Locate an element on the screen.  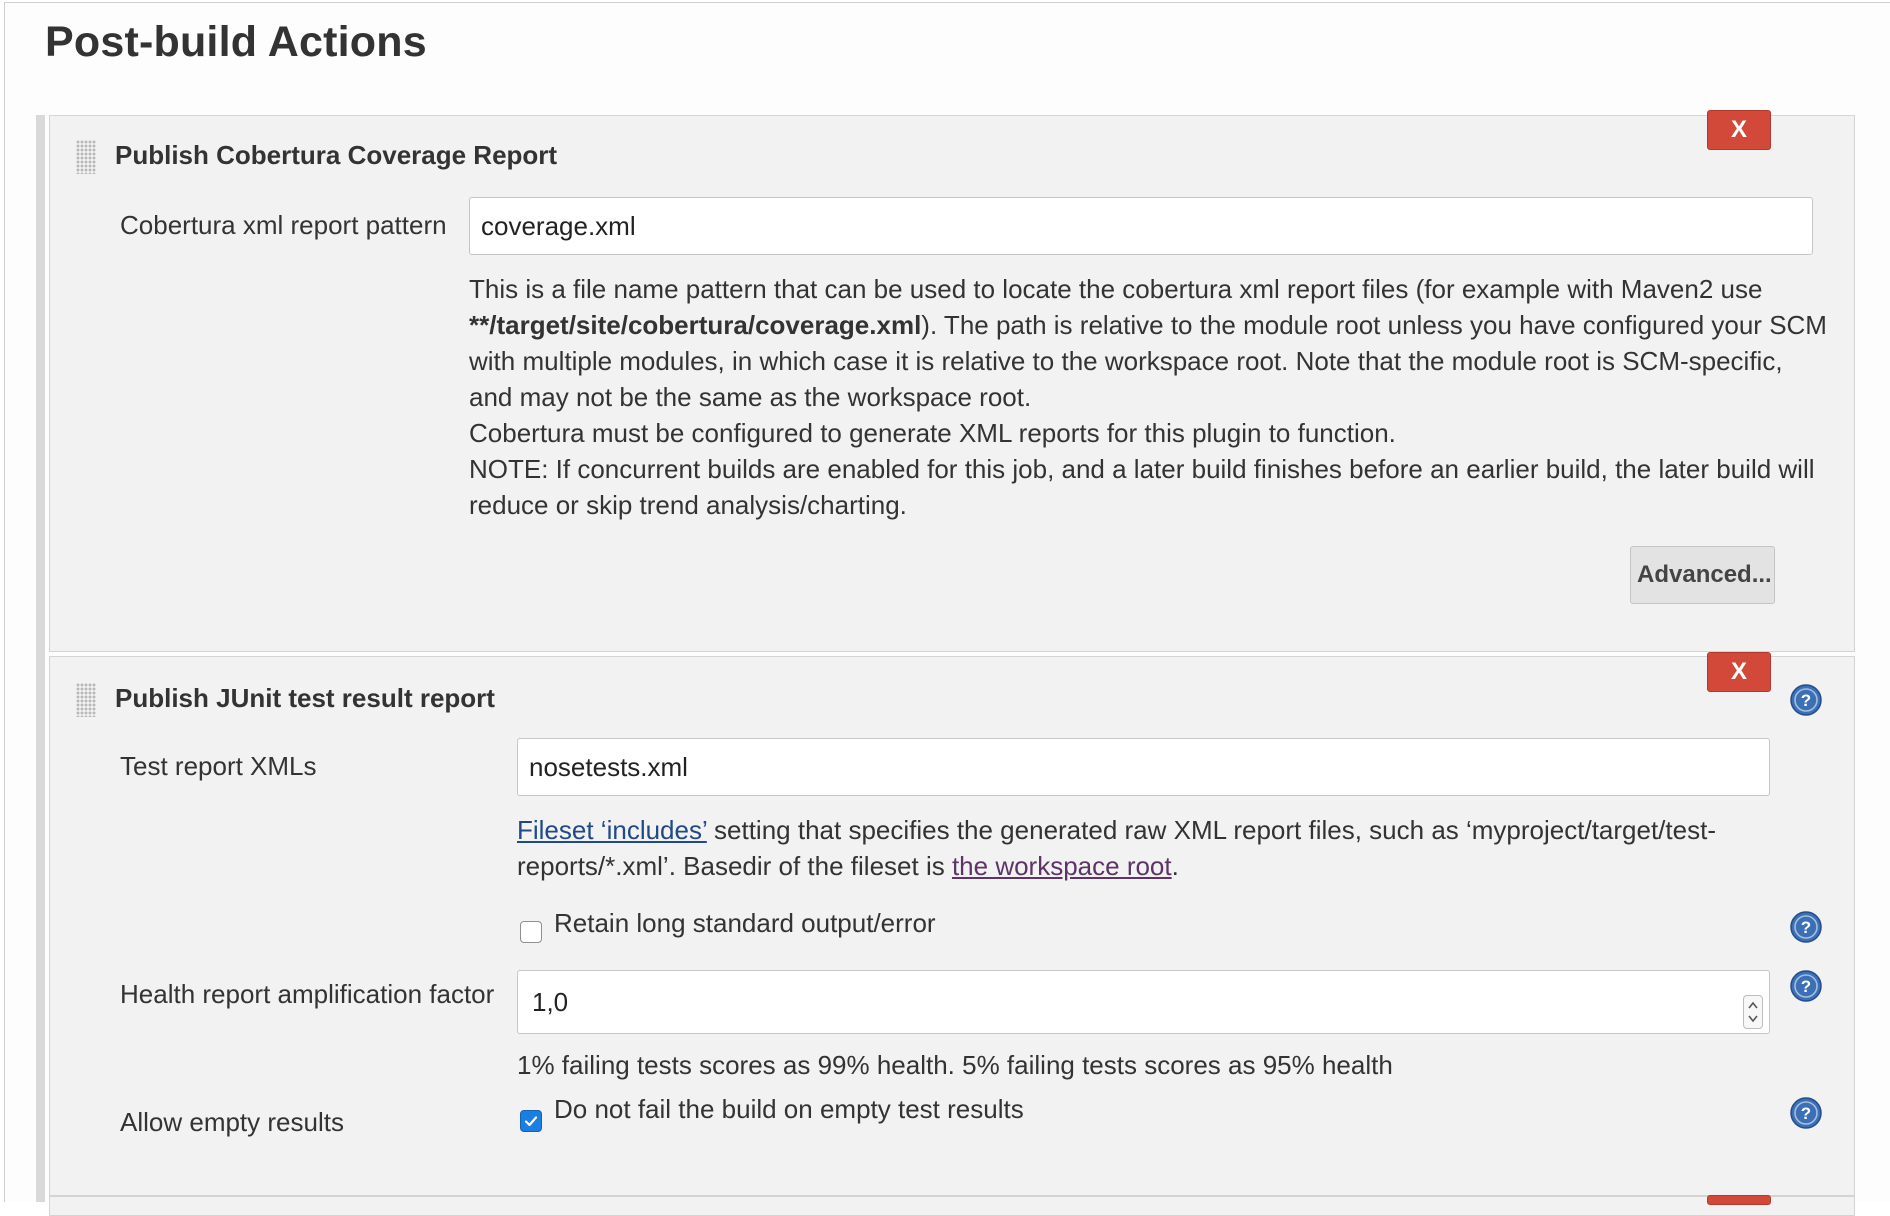
spinner-arrows-icon is located at coordinates (1753, 1012).